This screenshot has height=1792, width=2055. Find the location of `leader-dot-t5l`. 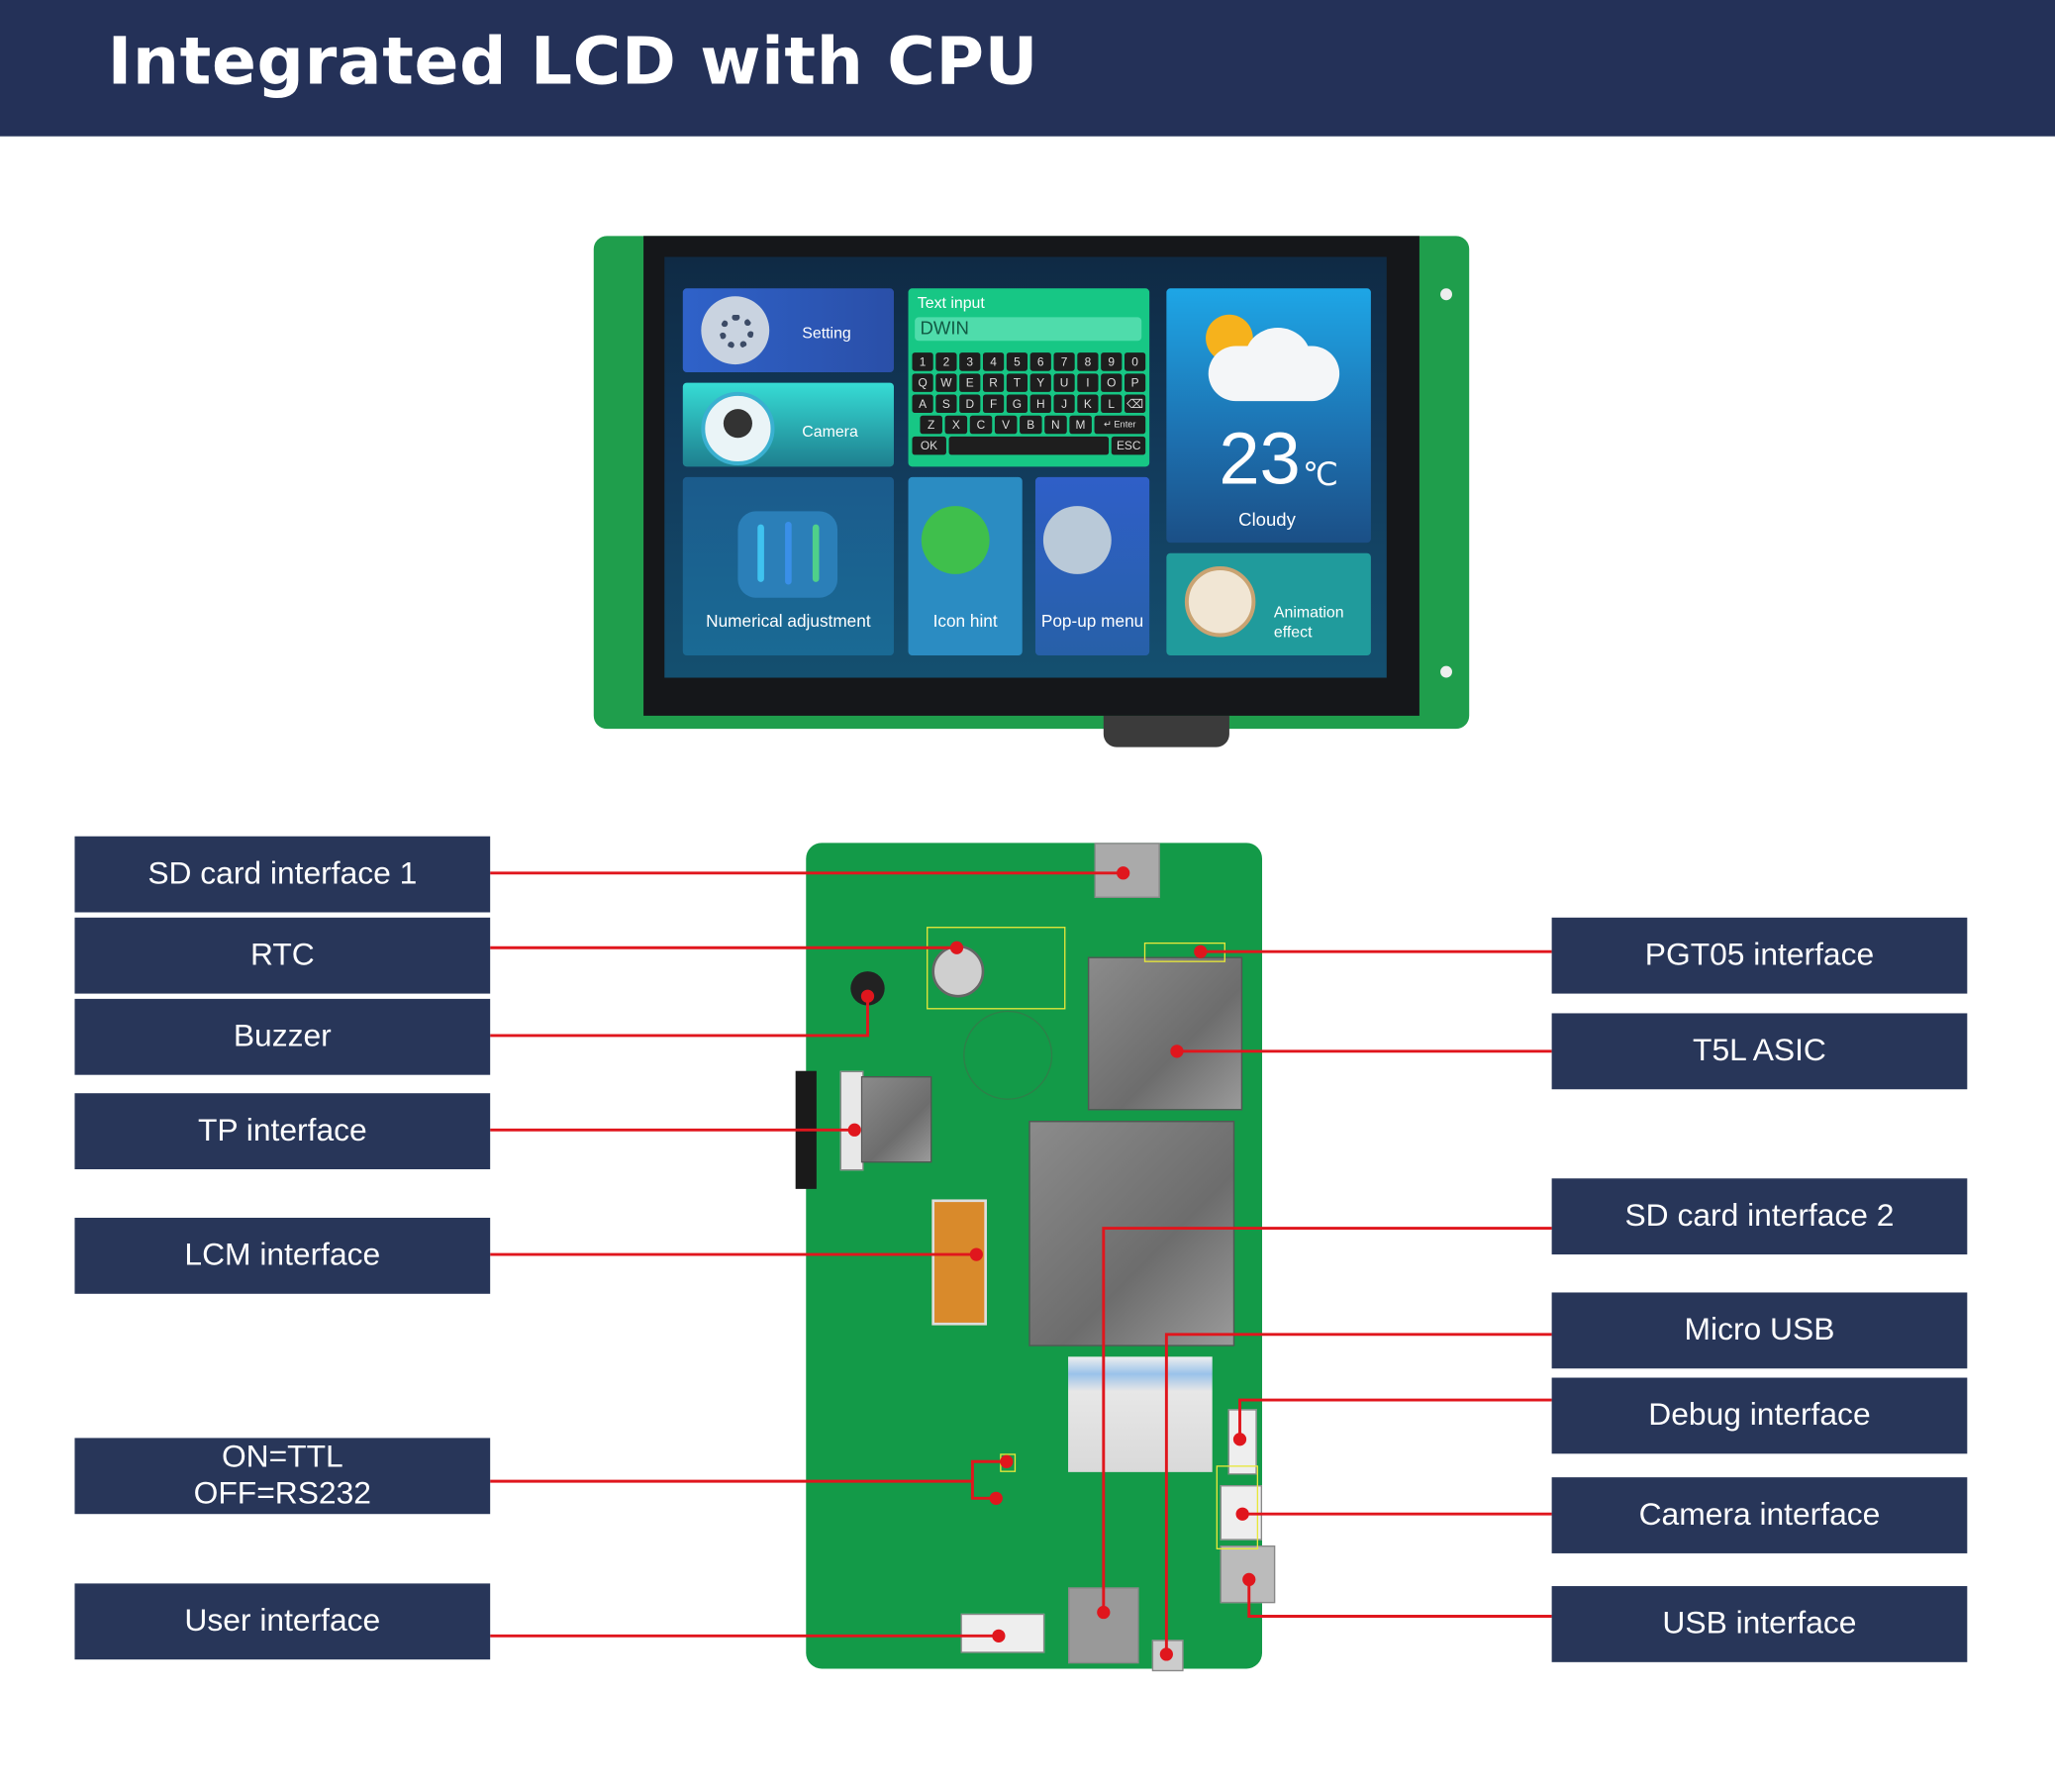

leader-dot-t5l is located at coordinates (1177, 1051).